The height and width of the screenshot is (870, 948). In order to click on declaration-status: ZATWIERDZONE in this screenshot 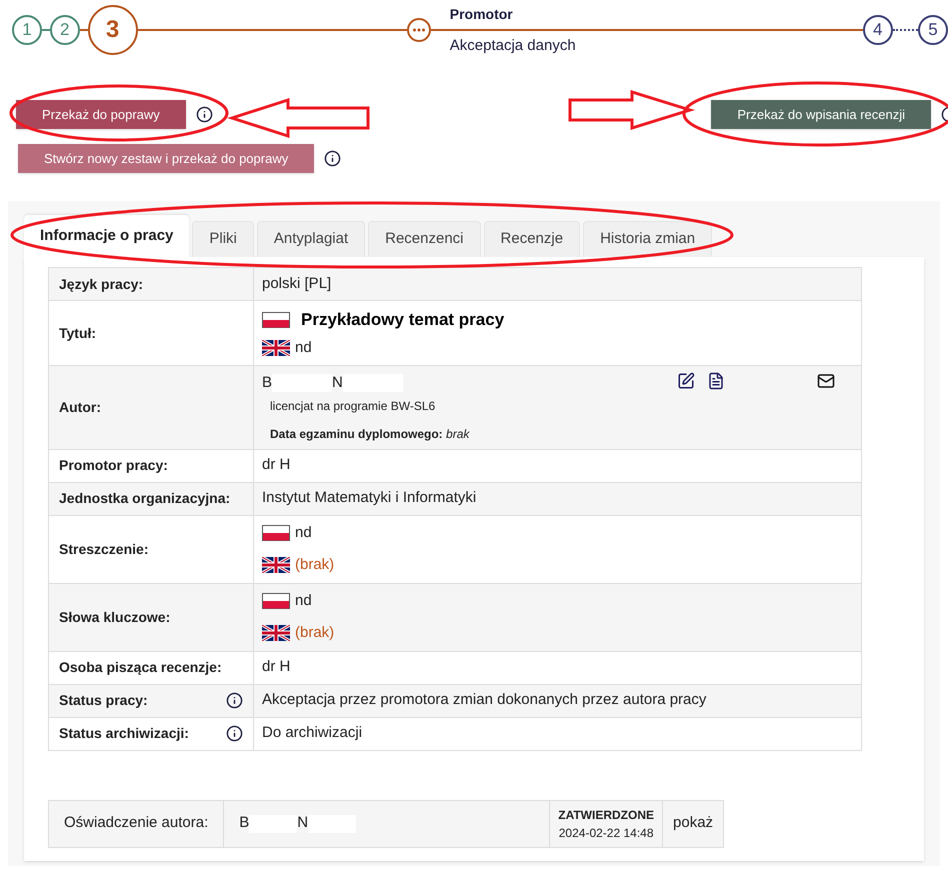, I will do `click(606, 815)`.